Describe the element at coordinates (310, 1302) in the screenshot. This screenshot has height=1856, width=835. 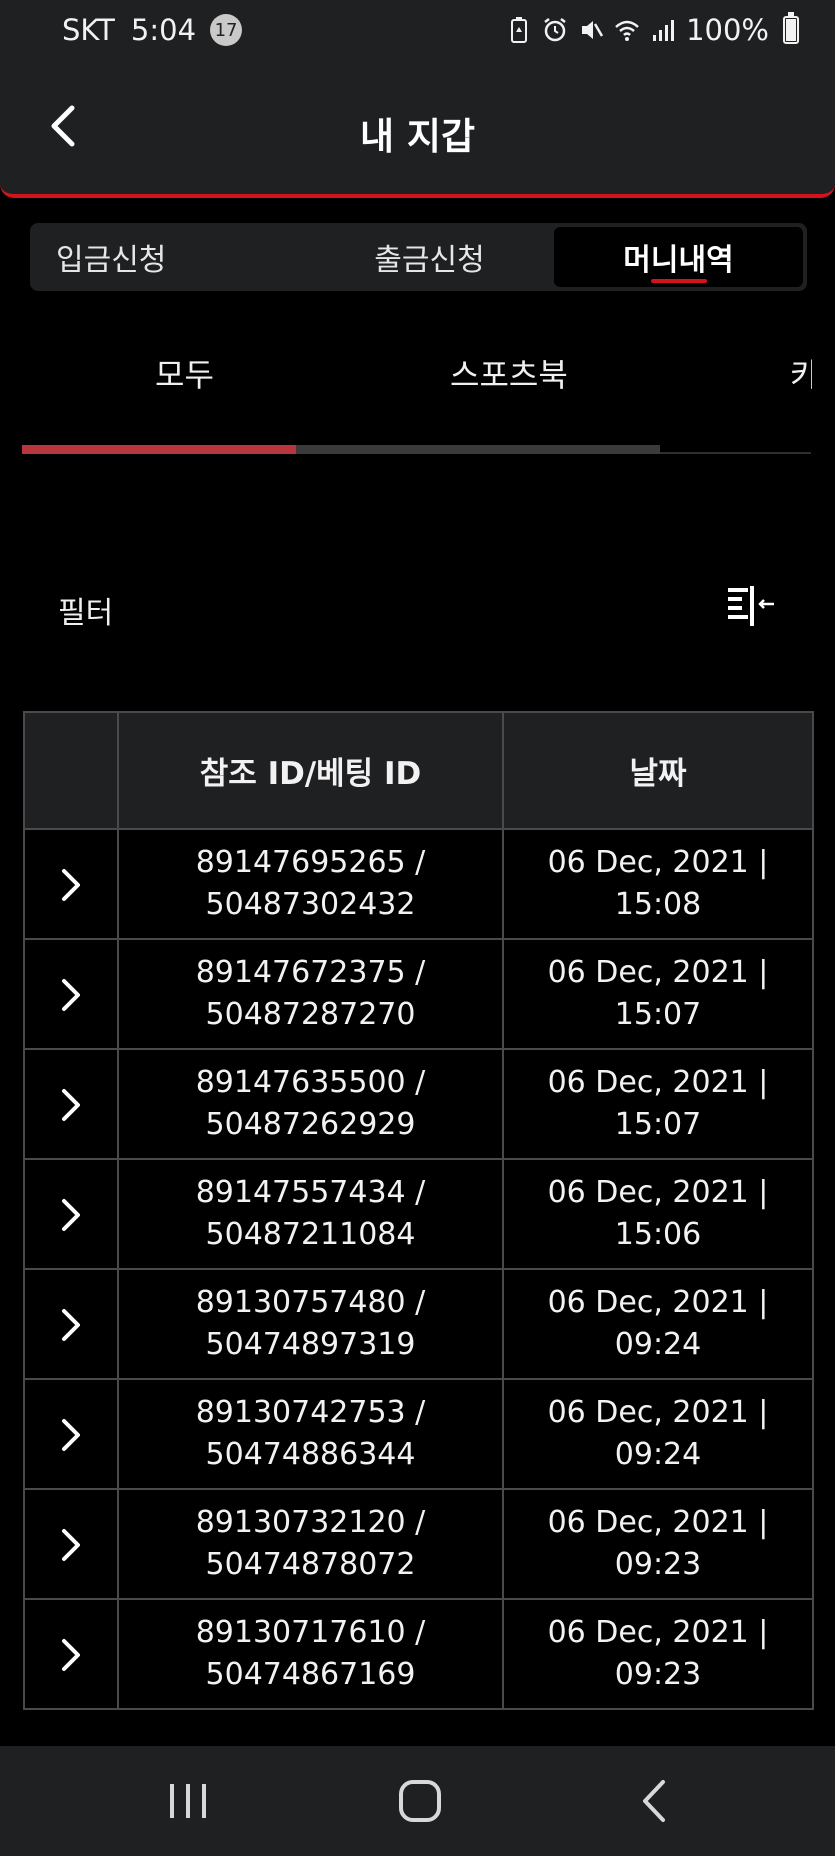
I see `ref-id: 89130757480 /` at that location.